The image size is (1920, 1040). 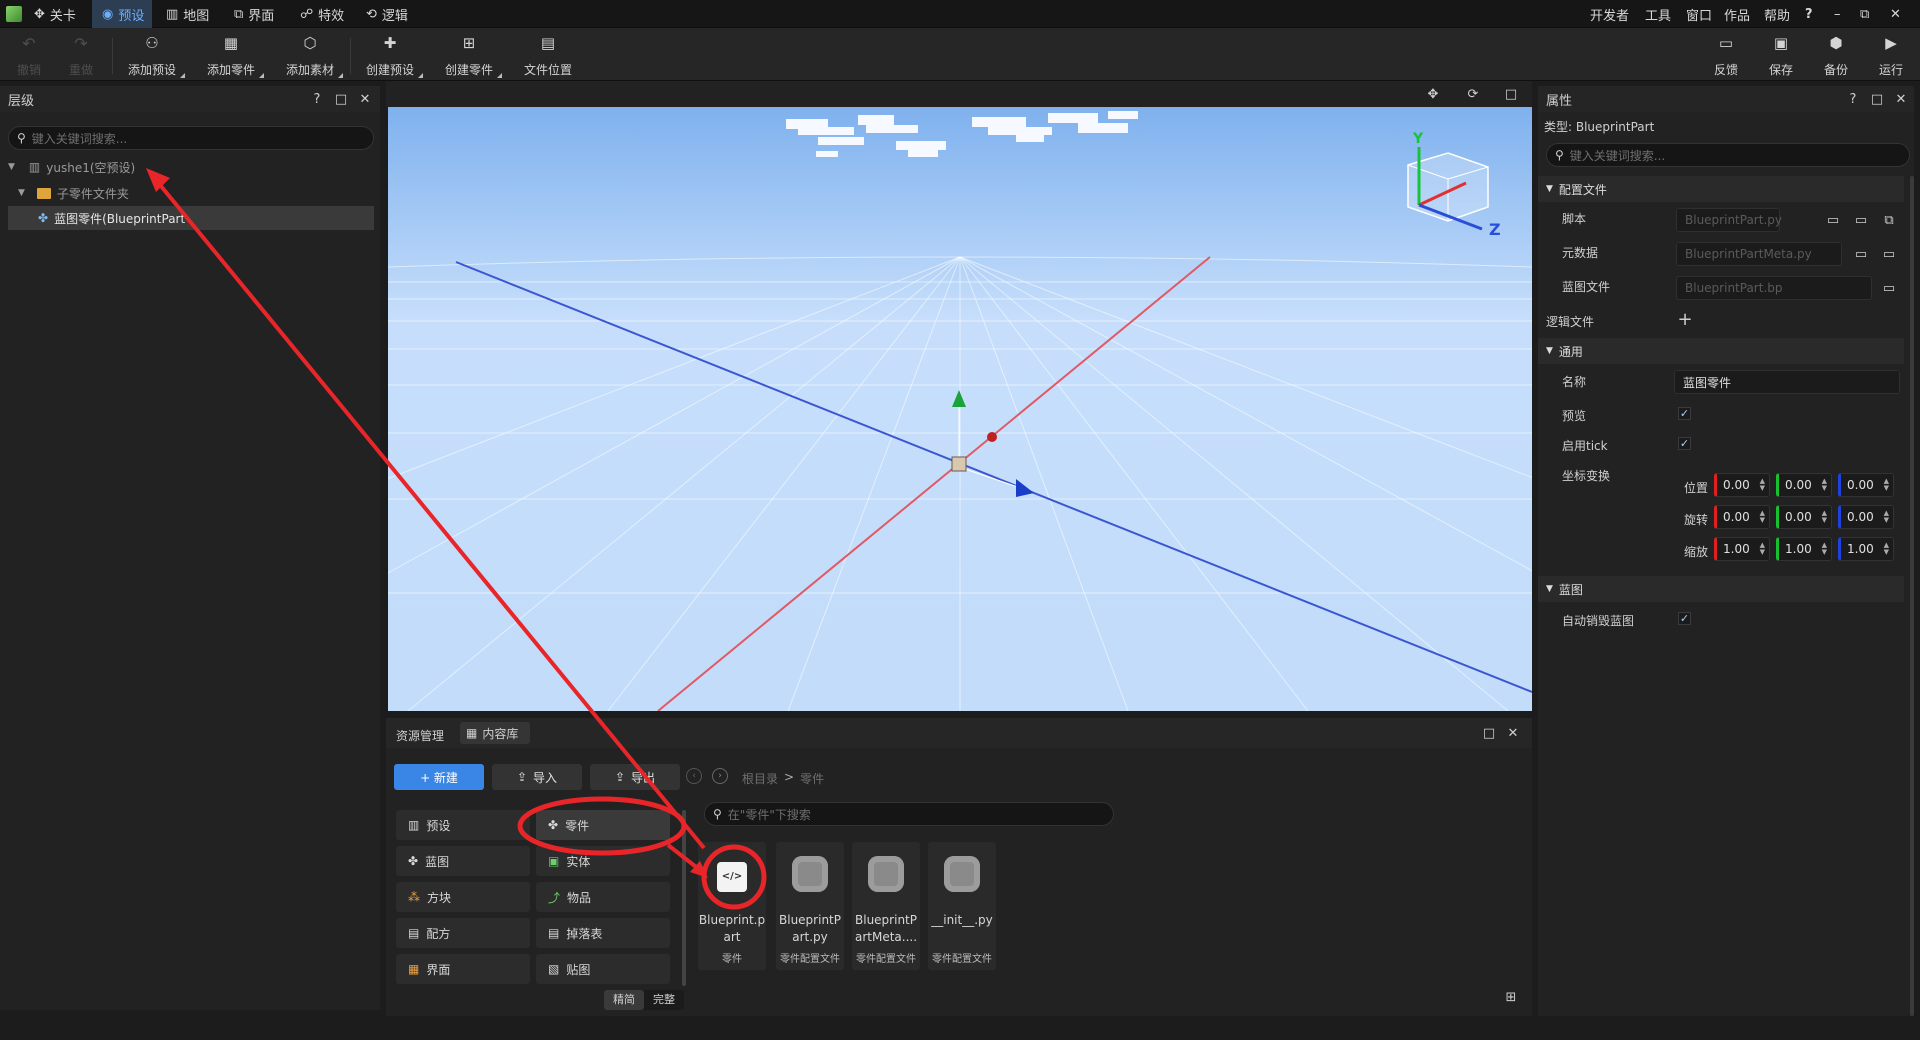 What do you see at coordinates (1473, 94) in the screenshot?
I see `rotate-icon: ⟳` at bounding box center [1473, 94].